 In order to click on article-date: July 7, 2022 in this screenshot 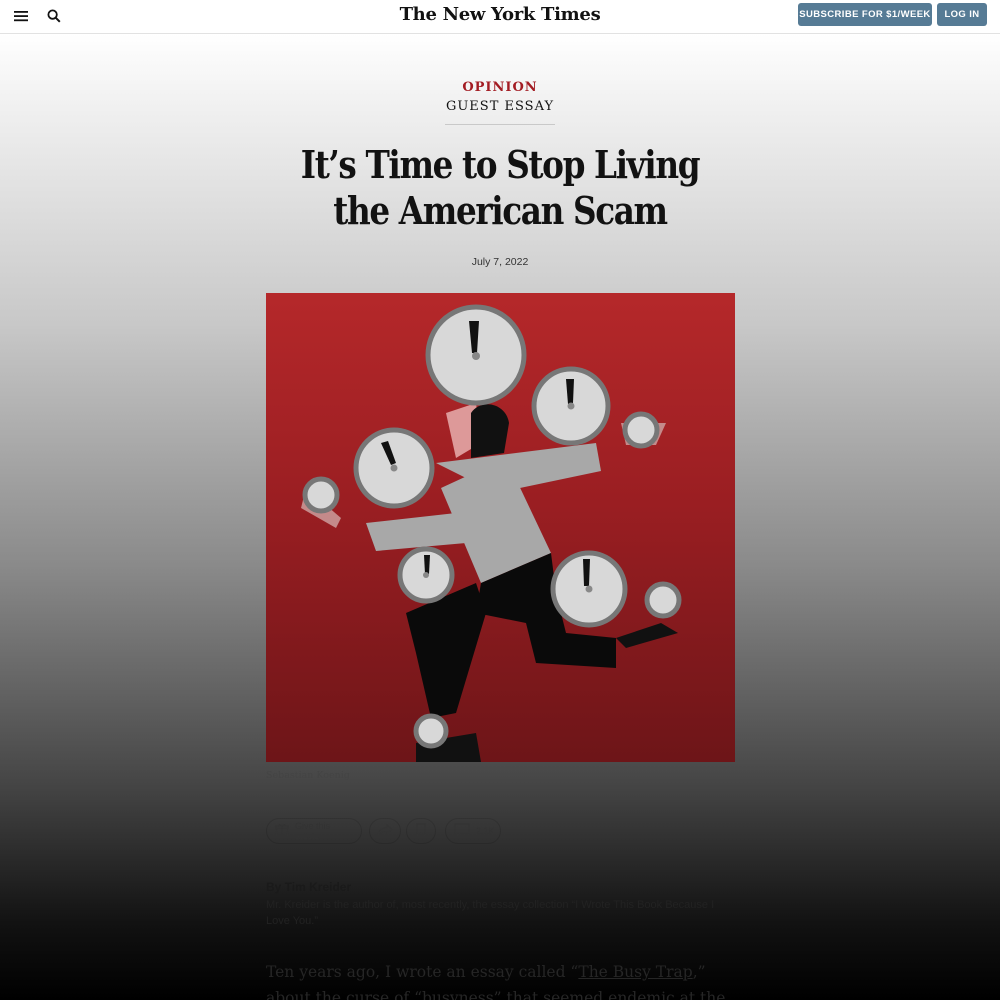, I will do `click(500, 262)`.